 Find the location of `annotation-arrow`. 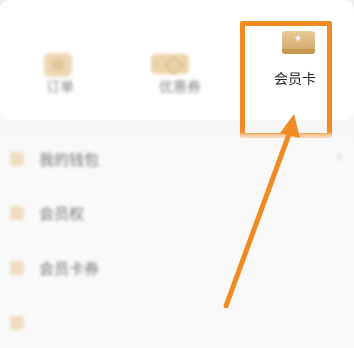

annotation-arrow is located at coordinates (261, 211).